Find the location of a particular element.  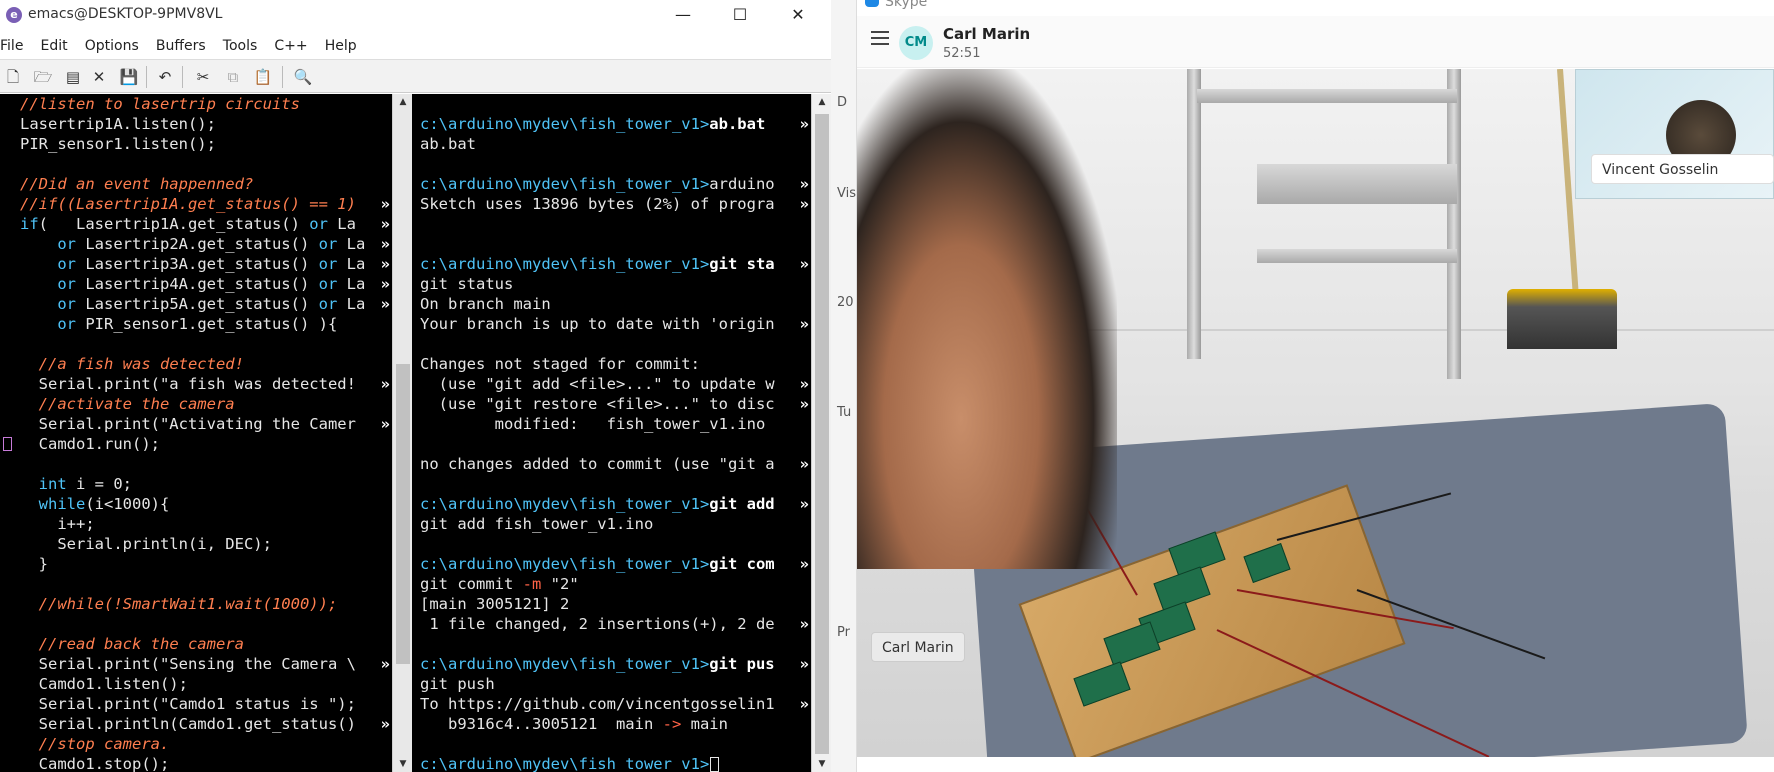

code-token: (i<1000){ is located at coordinates (127, 504).